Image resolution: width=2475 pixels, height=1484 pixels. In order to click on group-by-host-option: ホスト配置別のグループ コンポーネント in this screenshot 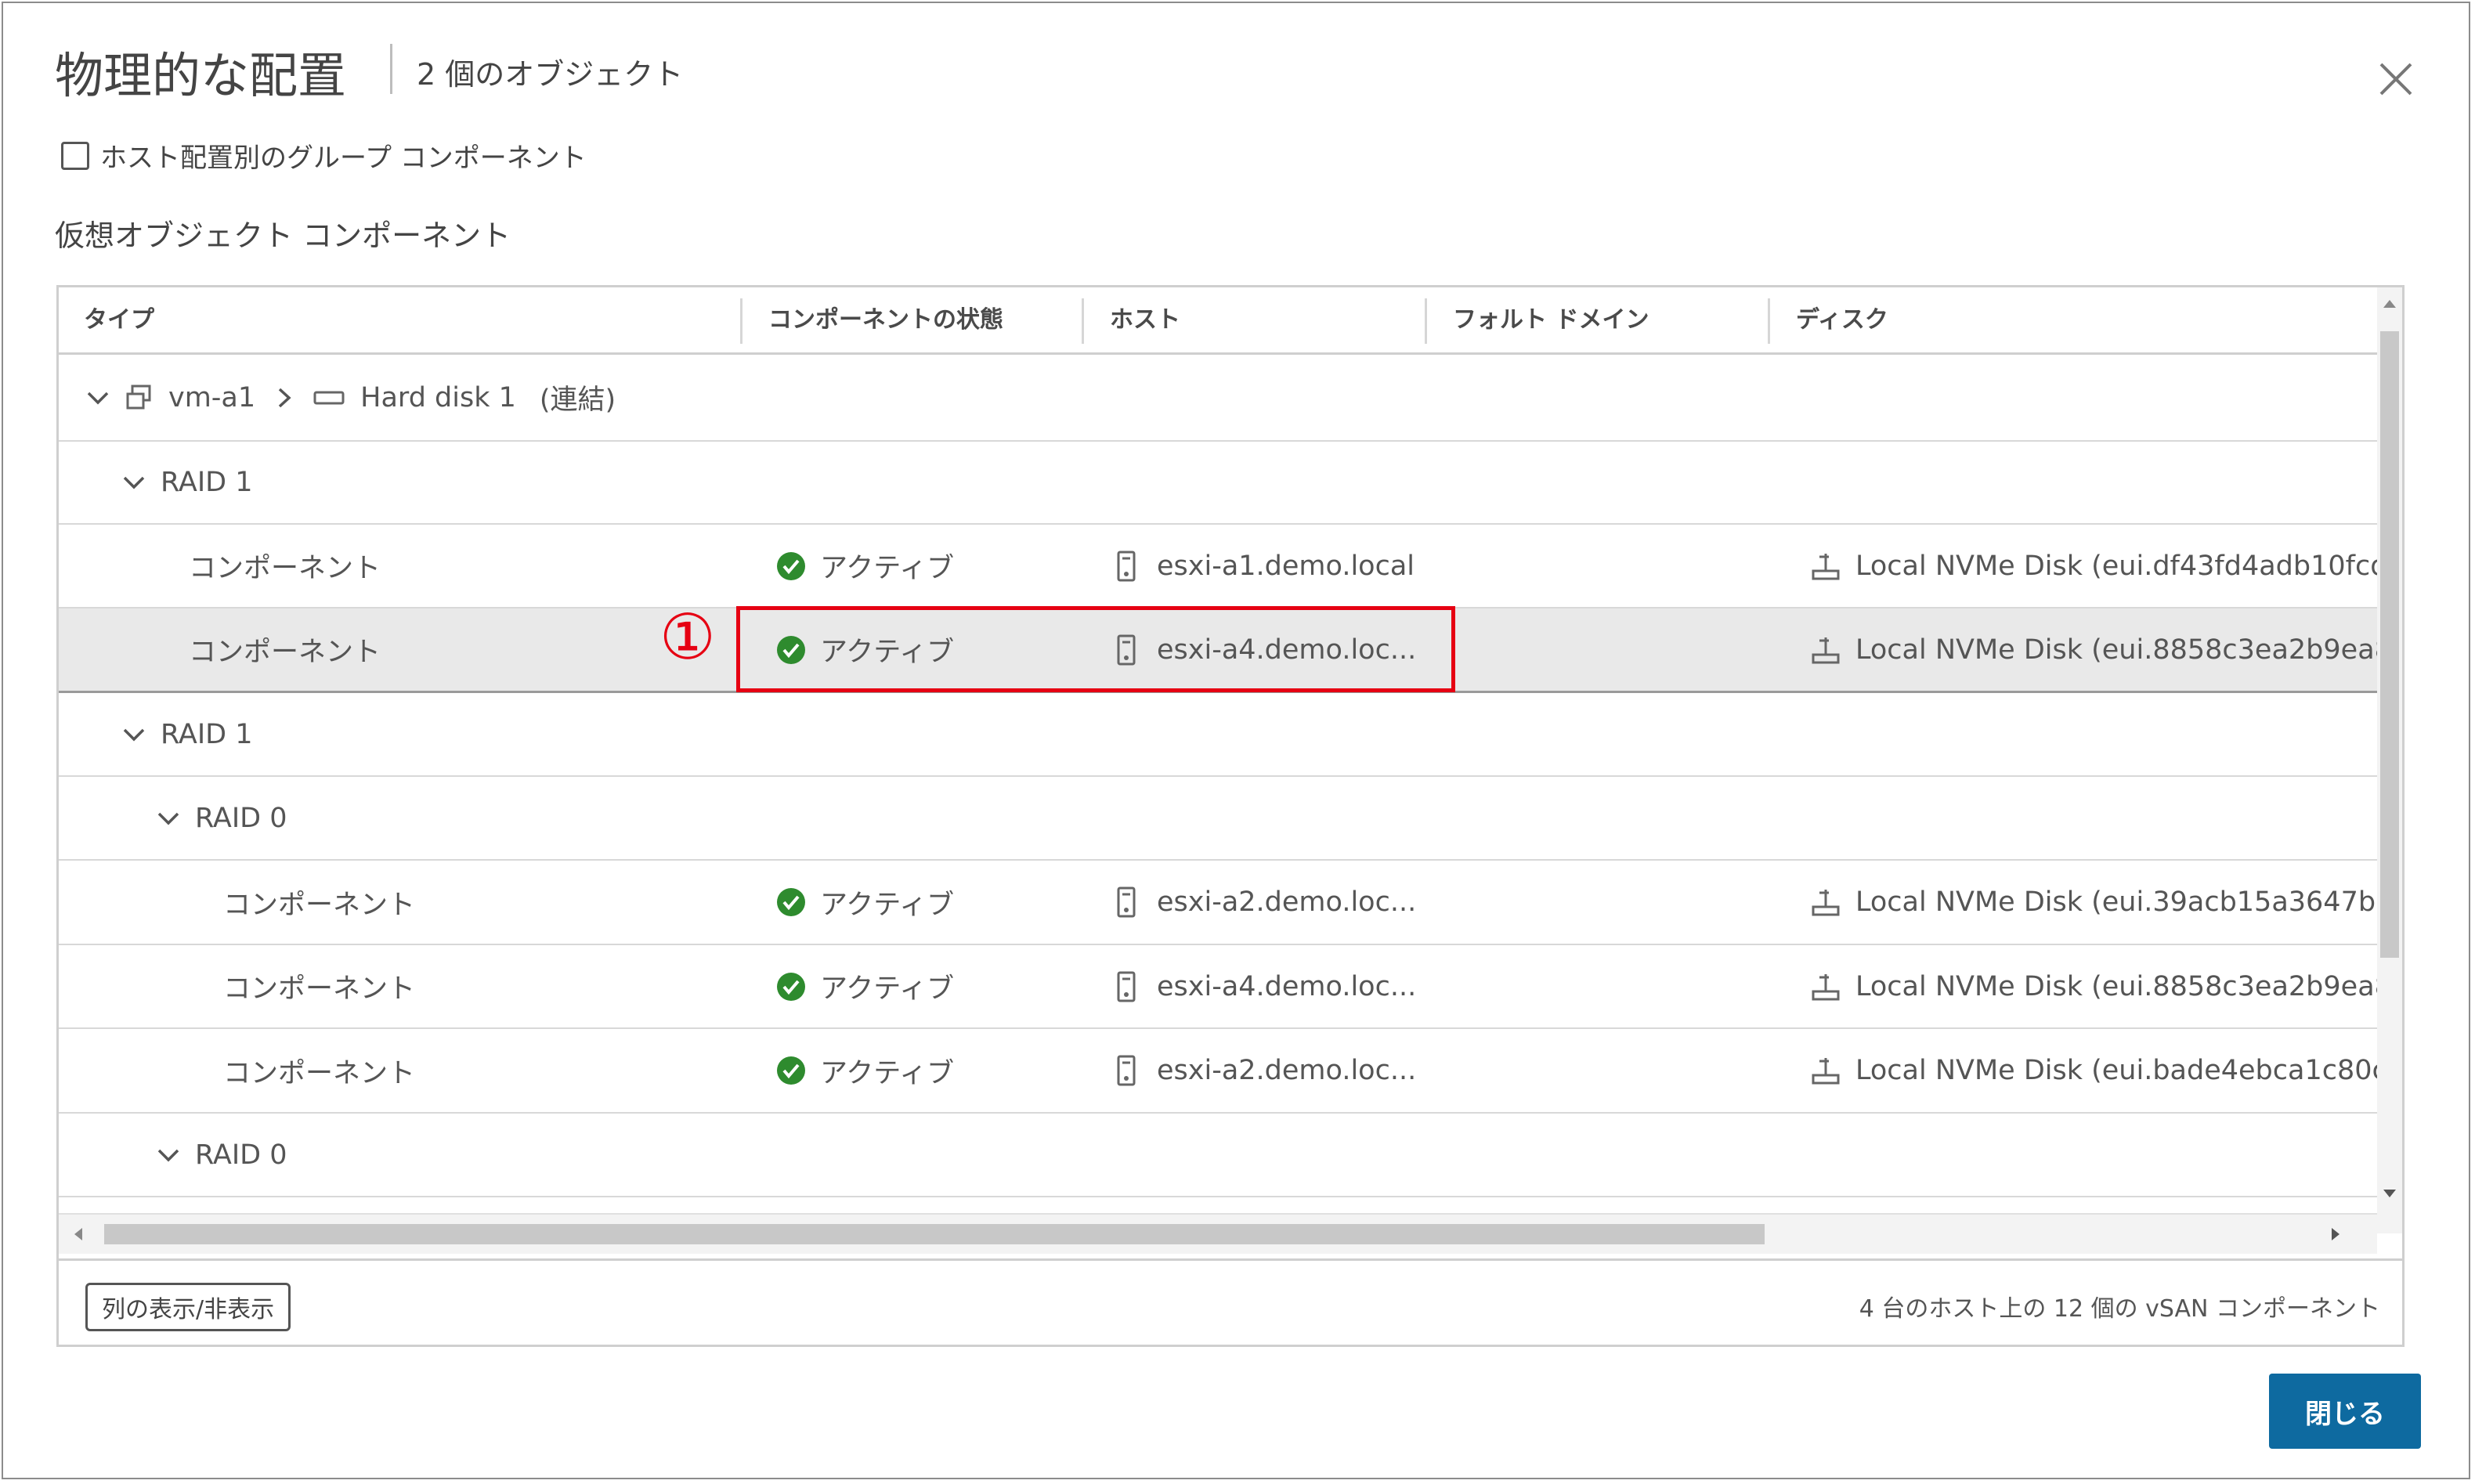, I will do `click(324, 155)`.